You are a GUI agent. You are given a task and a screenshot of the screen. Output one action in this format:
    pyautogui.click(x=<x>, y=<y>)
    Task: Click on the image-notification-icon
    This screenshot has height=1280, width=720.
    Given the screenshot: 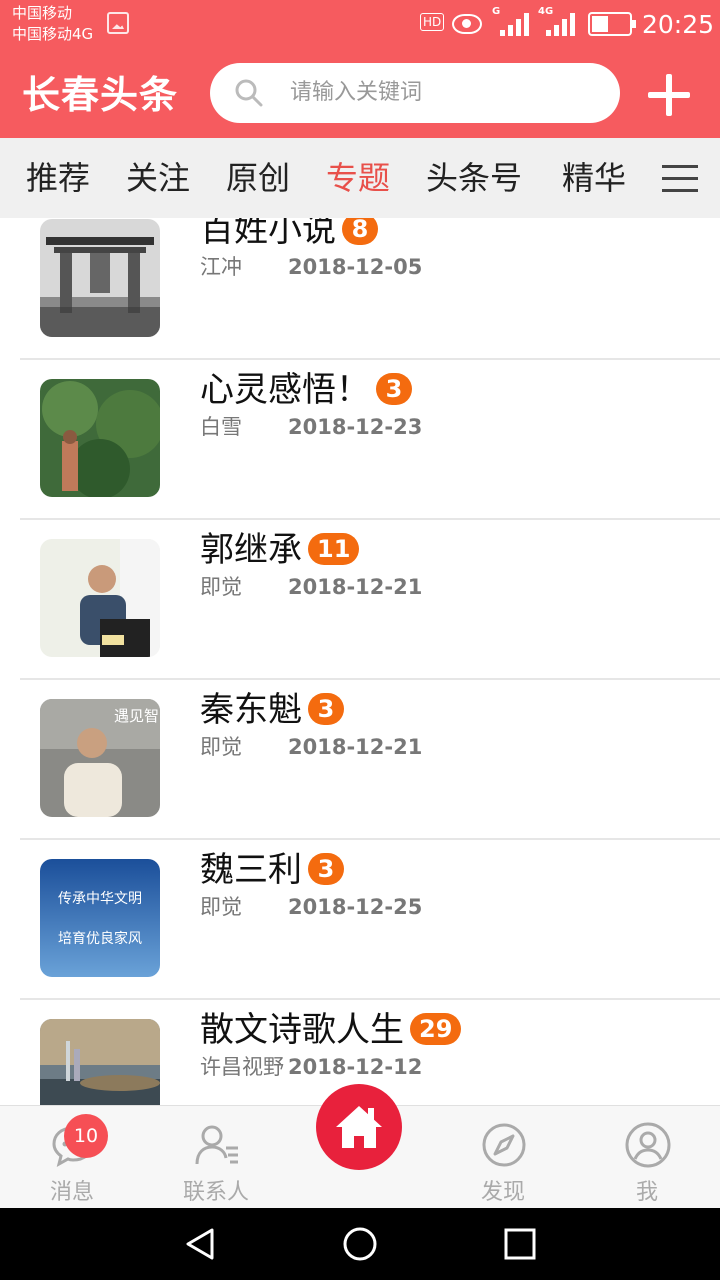 What is the action you would take?
    pyautogui.click(x=118, y=23)
    